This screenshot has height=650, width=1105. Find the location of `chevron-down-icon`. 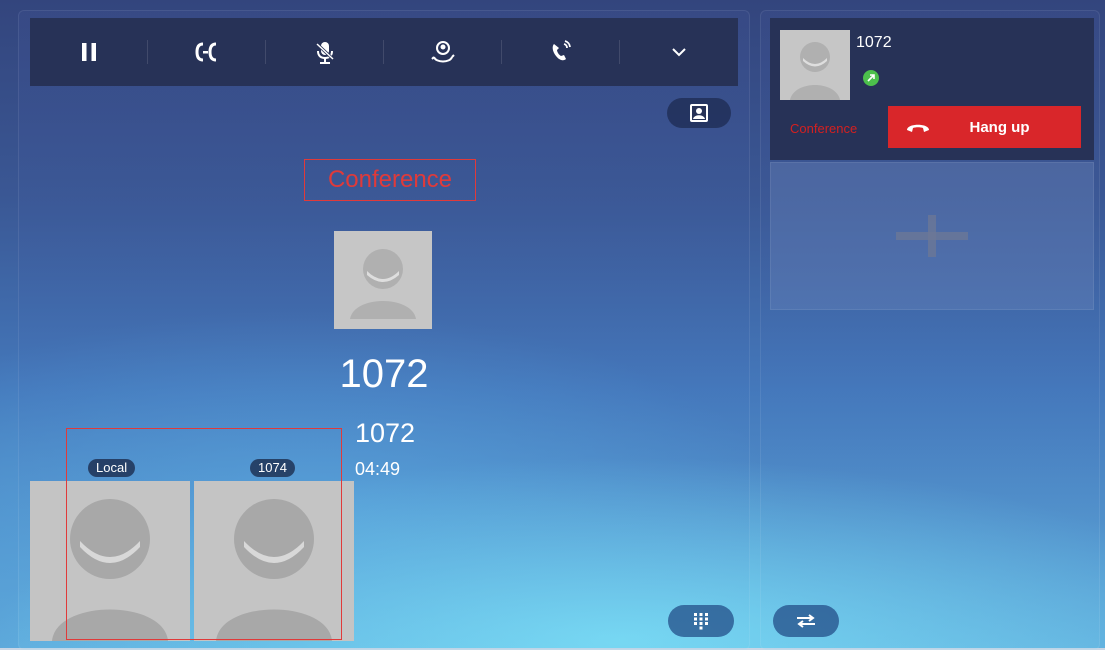

chevron-down-icon is located at coordinates (679, 52).